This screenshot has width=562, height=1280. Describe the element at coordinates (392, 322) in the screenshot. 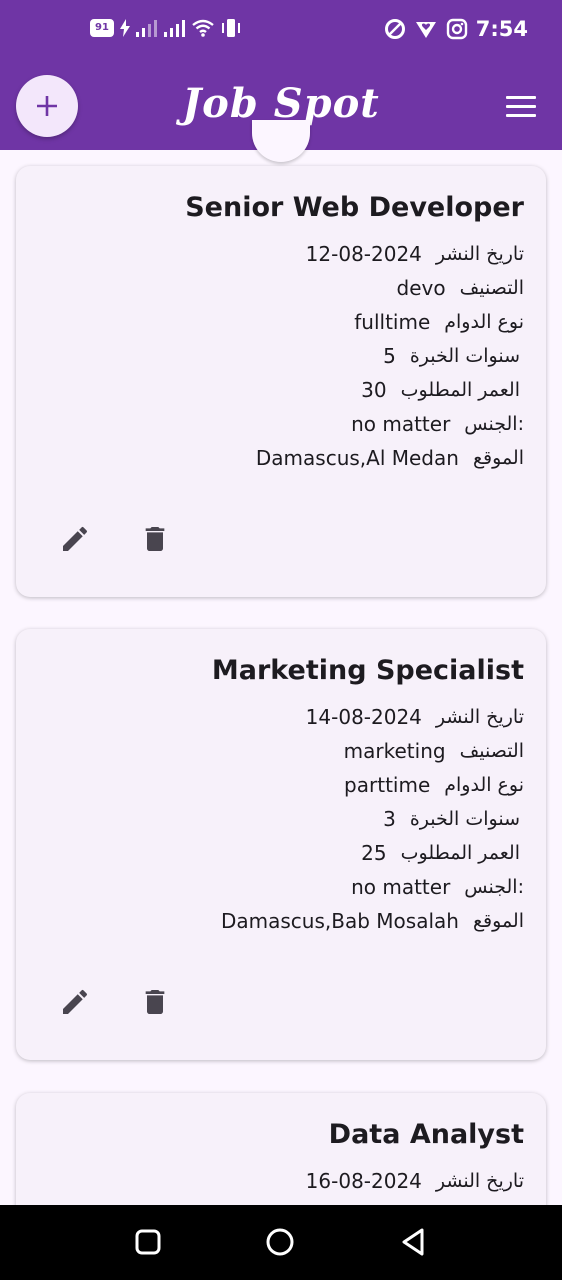

I see `worktime-value: fulltime` at that location.